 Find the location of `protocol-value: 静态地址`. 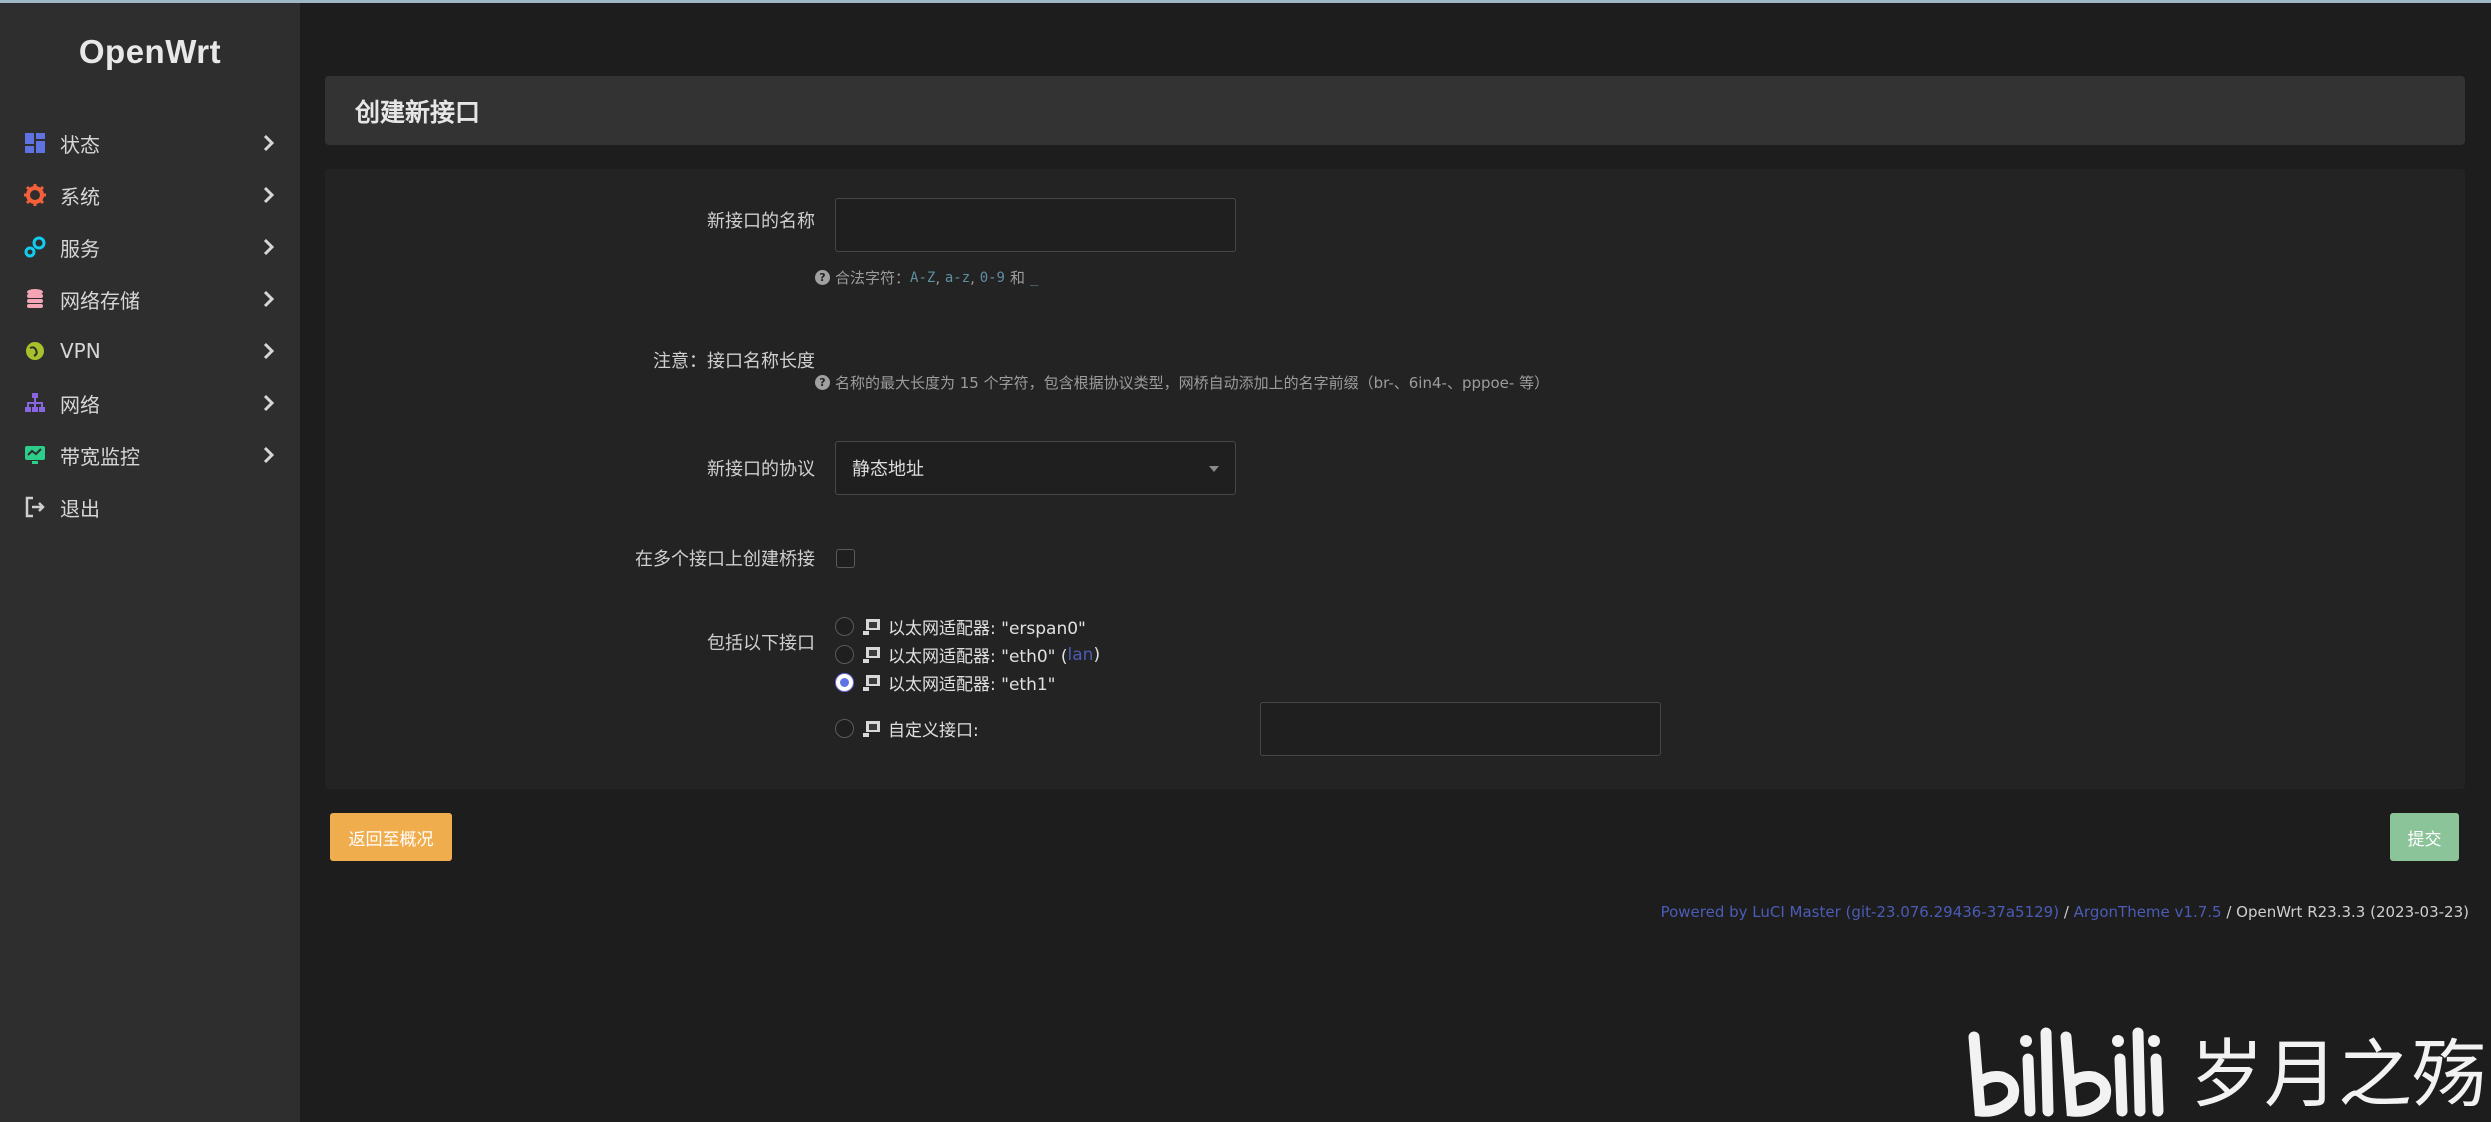

protocol-value: 静态地址 is located at coordinates (888, 469).